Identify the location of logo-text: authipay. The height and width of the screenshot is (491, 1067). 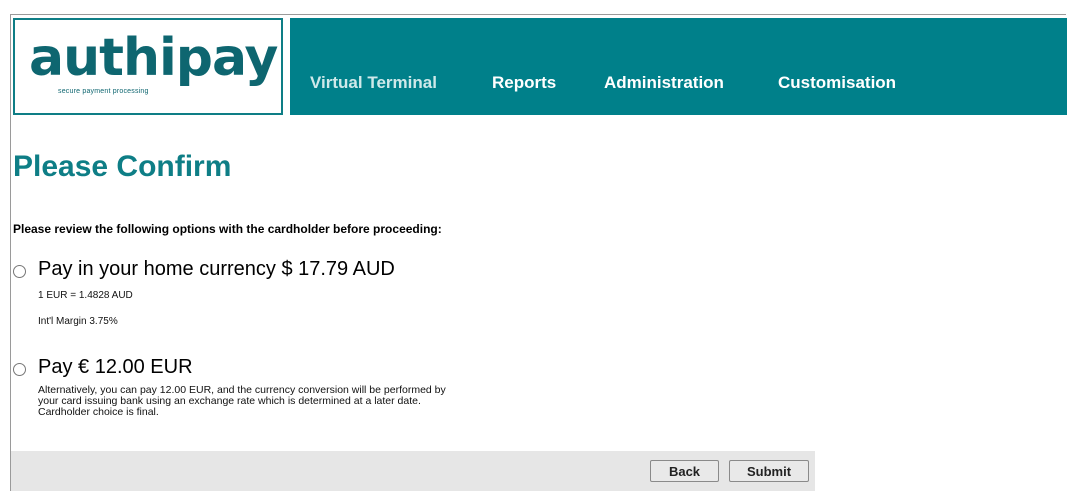
(153, 58).